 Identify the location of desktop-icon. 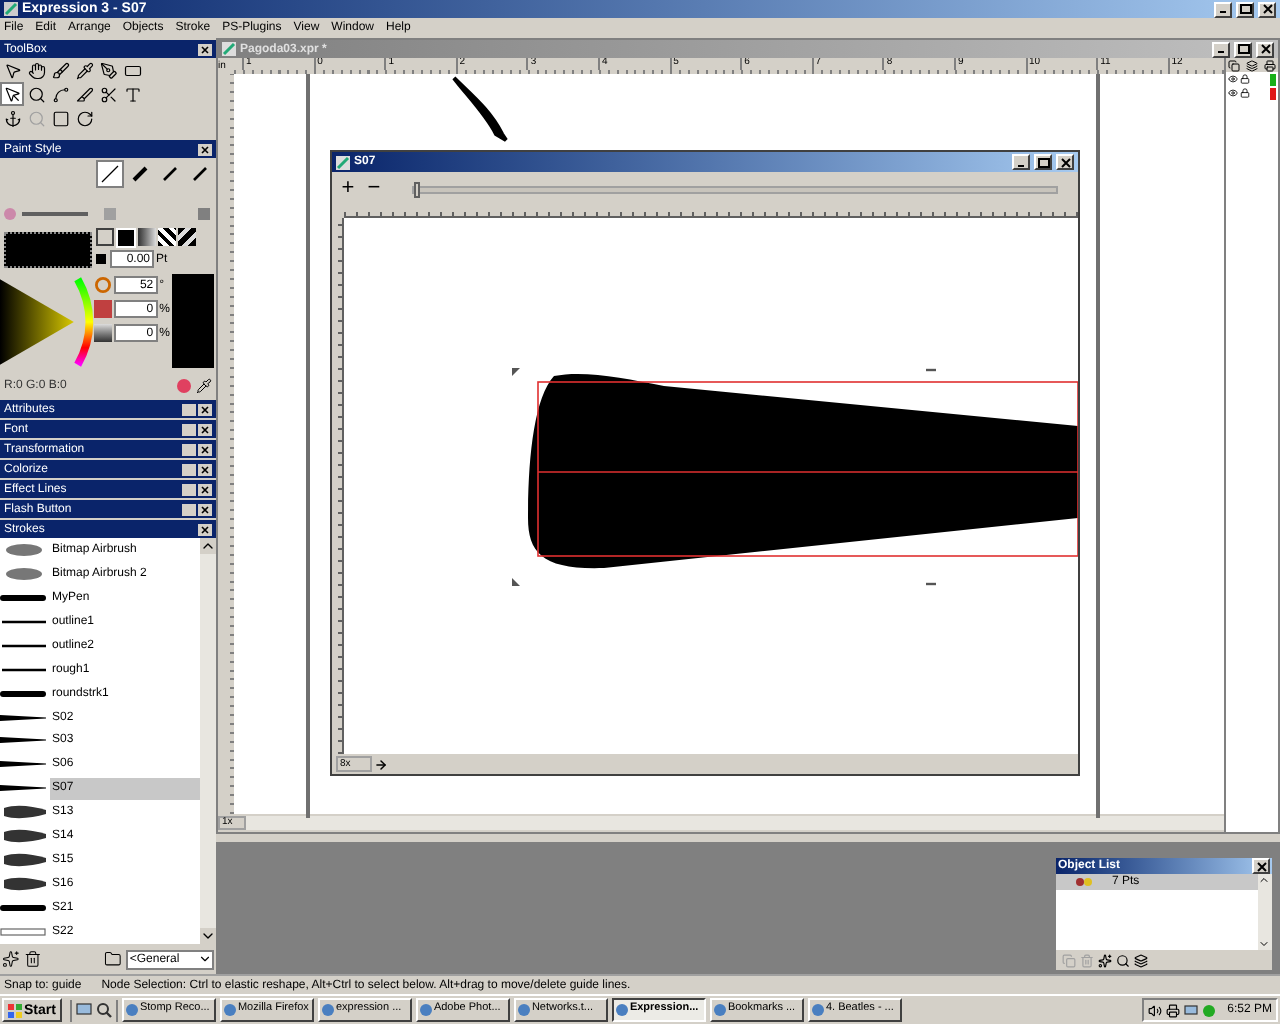
(83, 1010).